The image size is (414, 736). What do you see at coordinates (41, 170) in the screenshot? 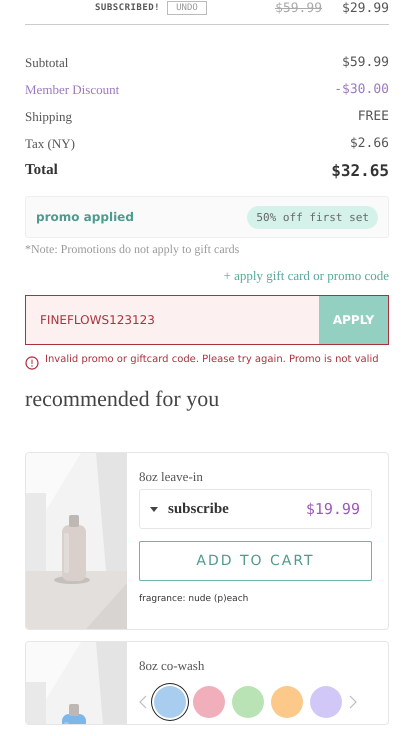
I see `summary-label: Total` at bounding box center [41, 170].